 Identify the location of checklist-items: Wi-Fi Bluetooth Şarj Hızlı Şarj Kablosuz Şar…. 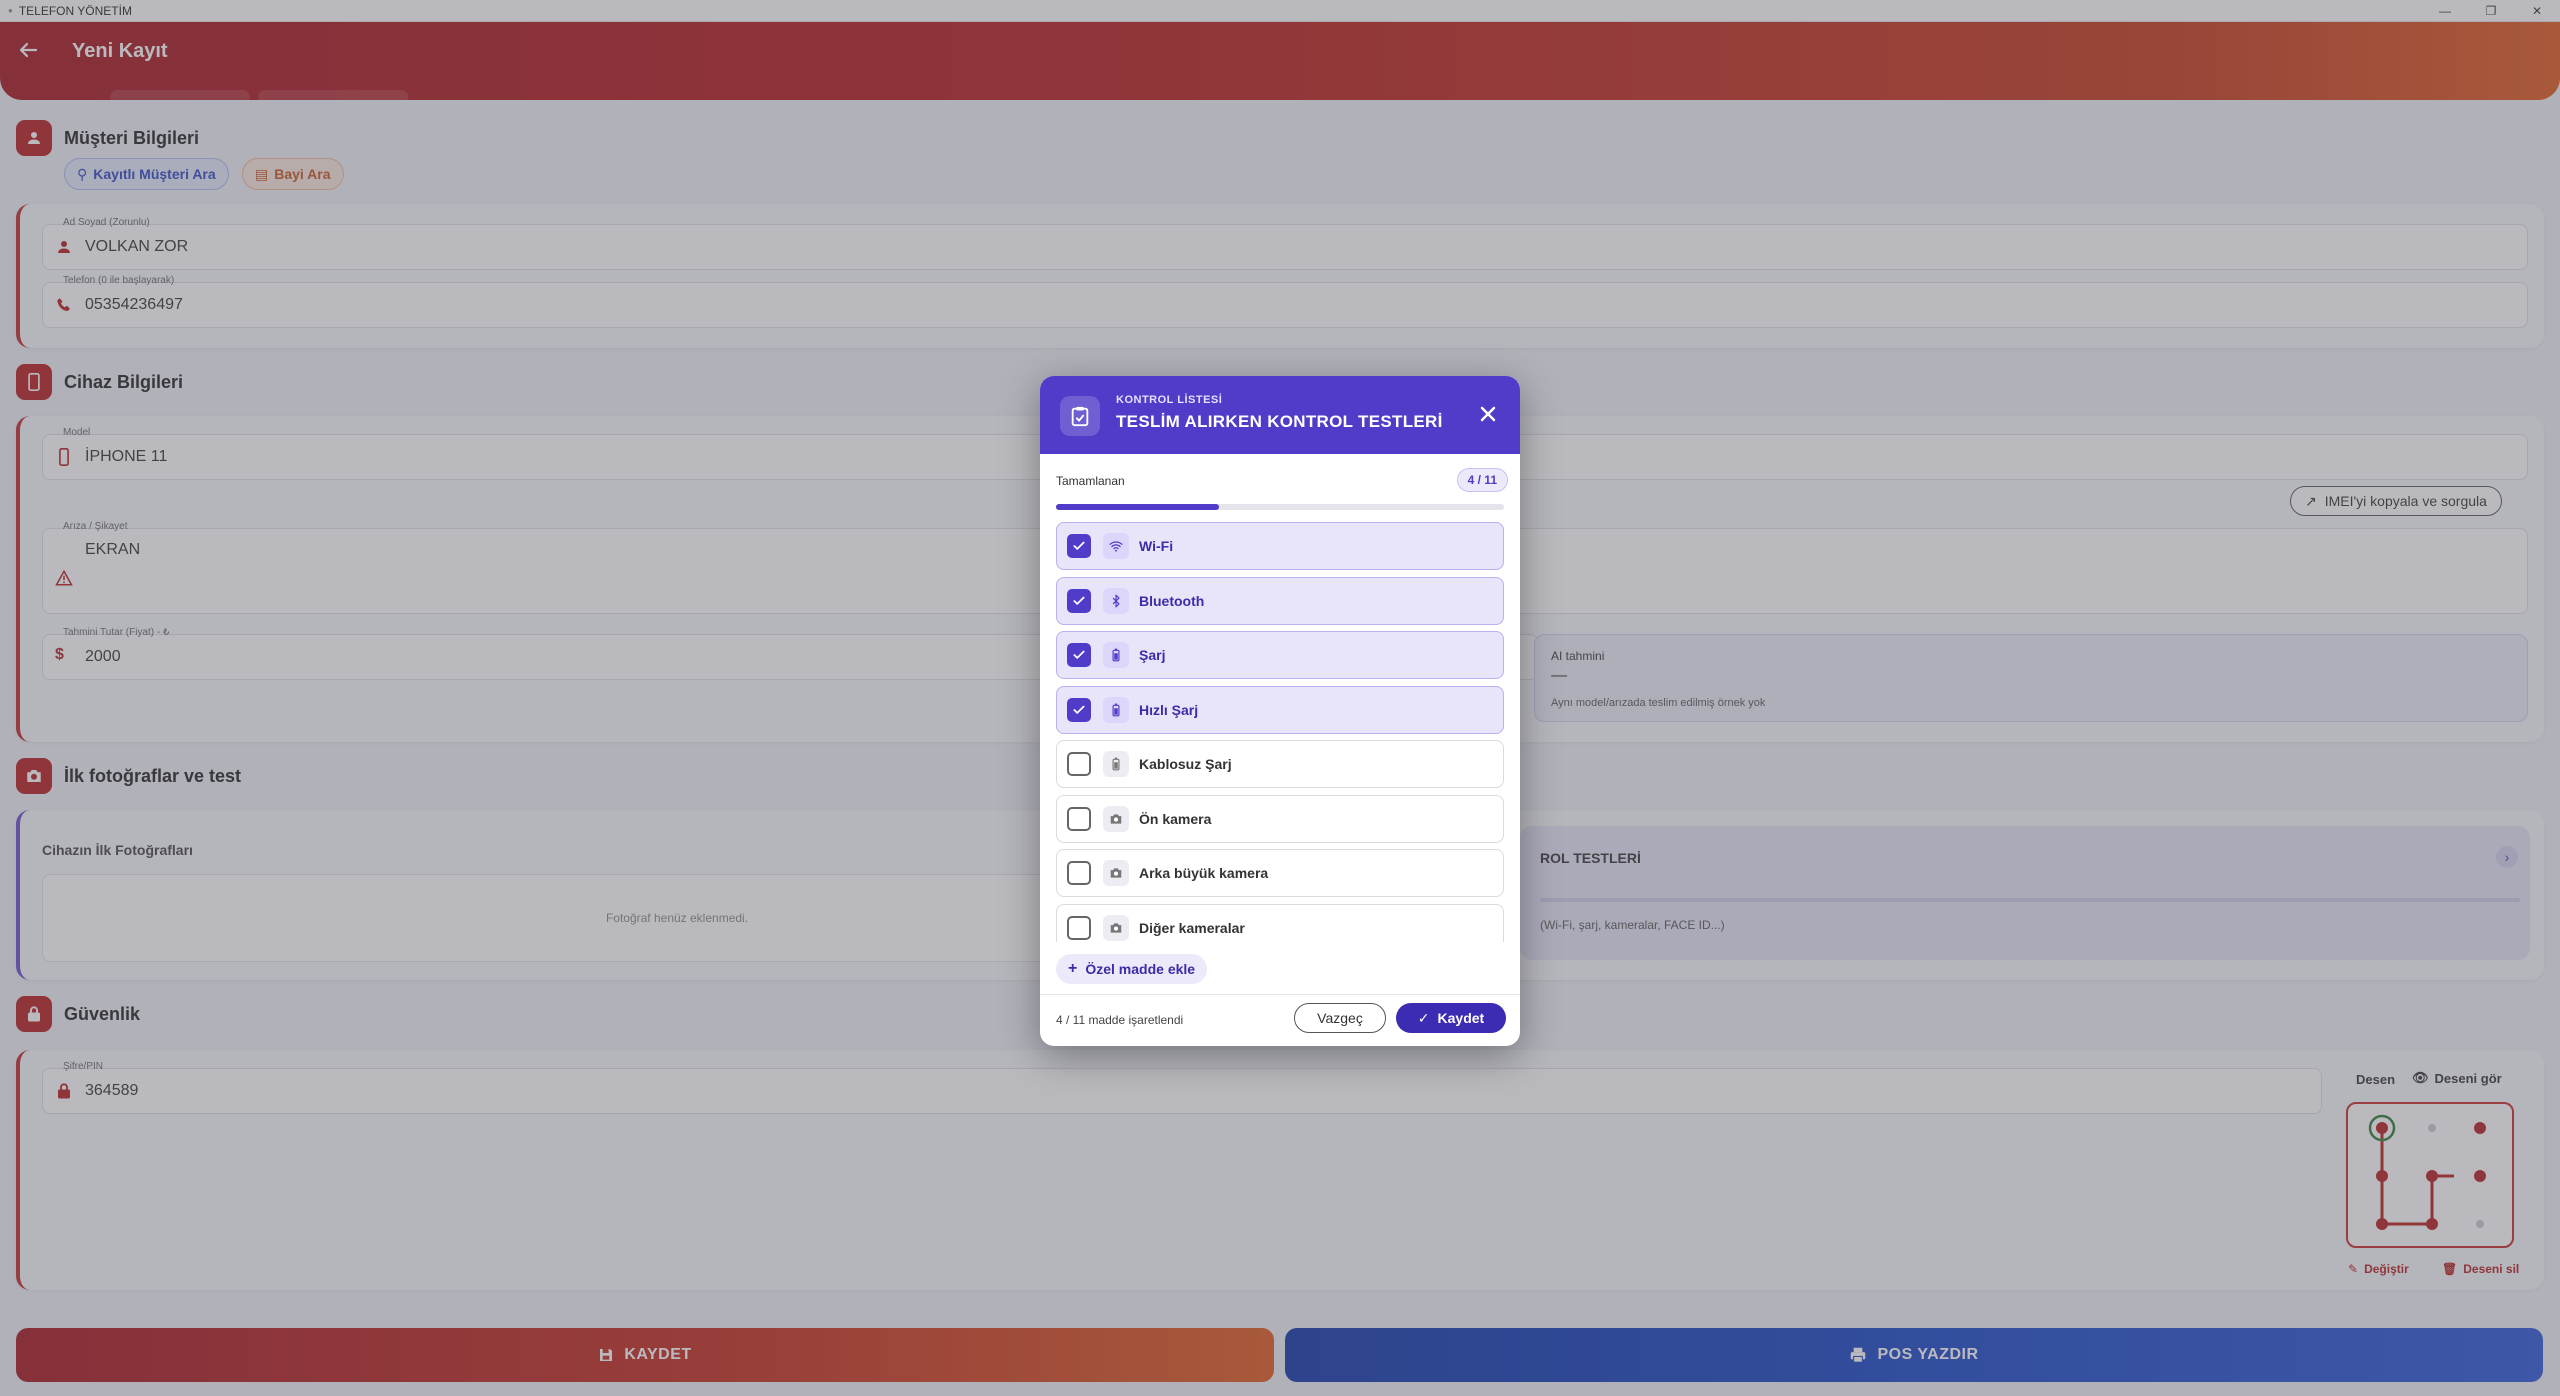
(1280, 732).